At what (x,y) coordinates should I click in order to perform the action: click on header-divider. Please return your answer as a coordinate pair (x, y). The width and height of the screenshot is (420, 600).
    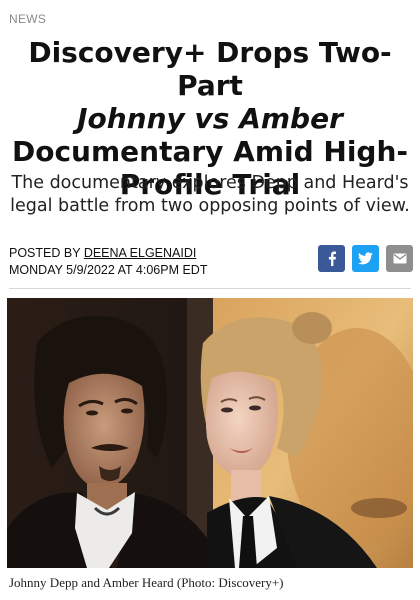
    Looking at the image, I should click on (210, 288).